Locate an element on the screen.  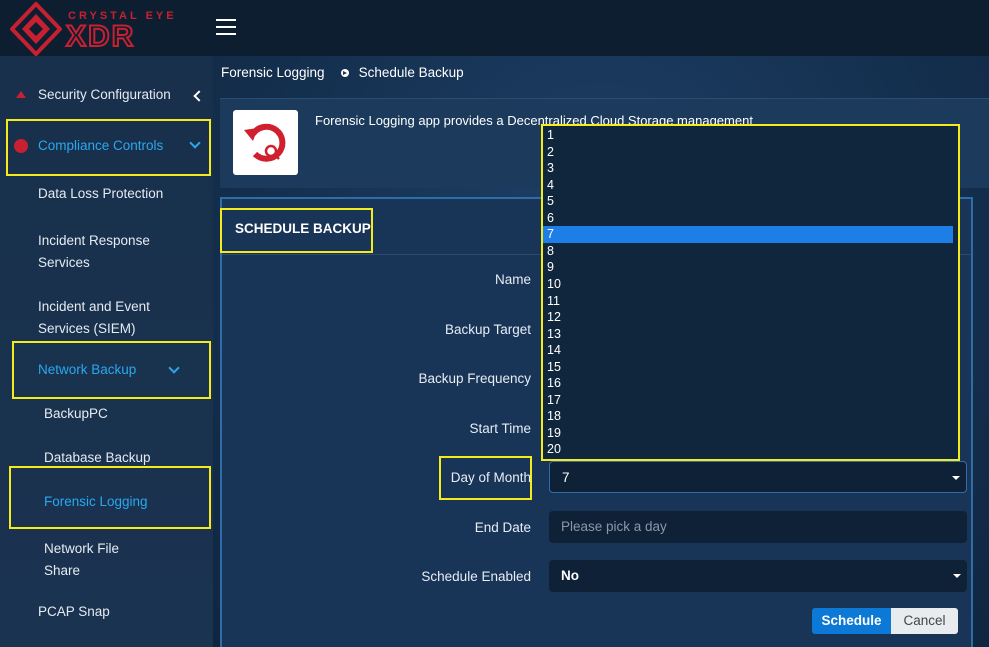
sidebar-item-label: Security Configuration is located at coordinates (104, 94).